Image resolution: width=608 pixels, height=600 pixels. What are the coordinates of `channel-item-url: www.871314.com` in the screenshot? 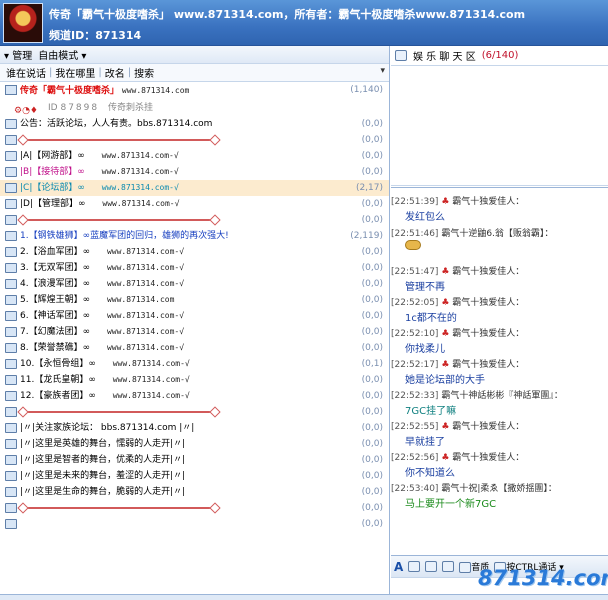 It's located at (140, 299).